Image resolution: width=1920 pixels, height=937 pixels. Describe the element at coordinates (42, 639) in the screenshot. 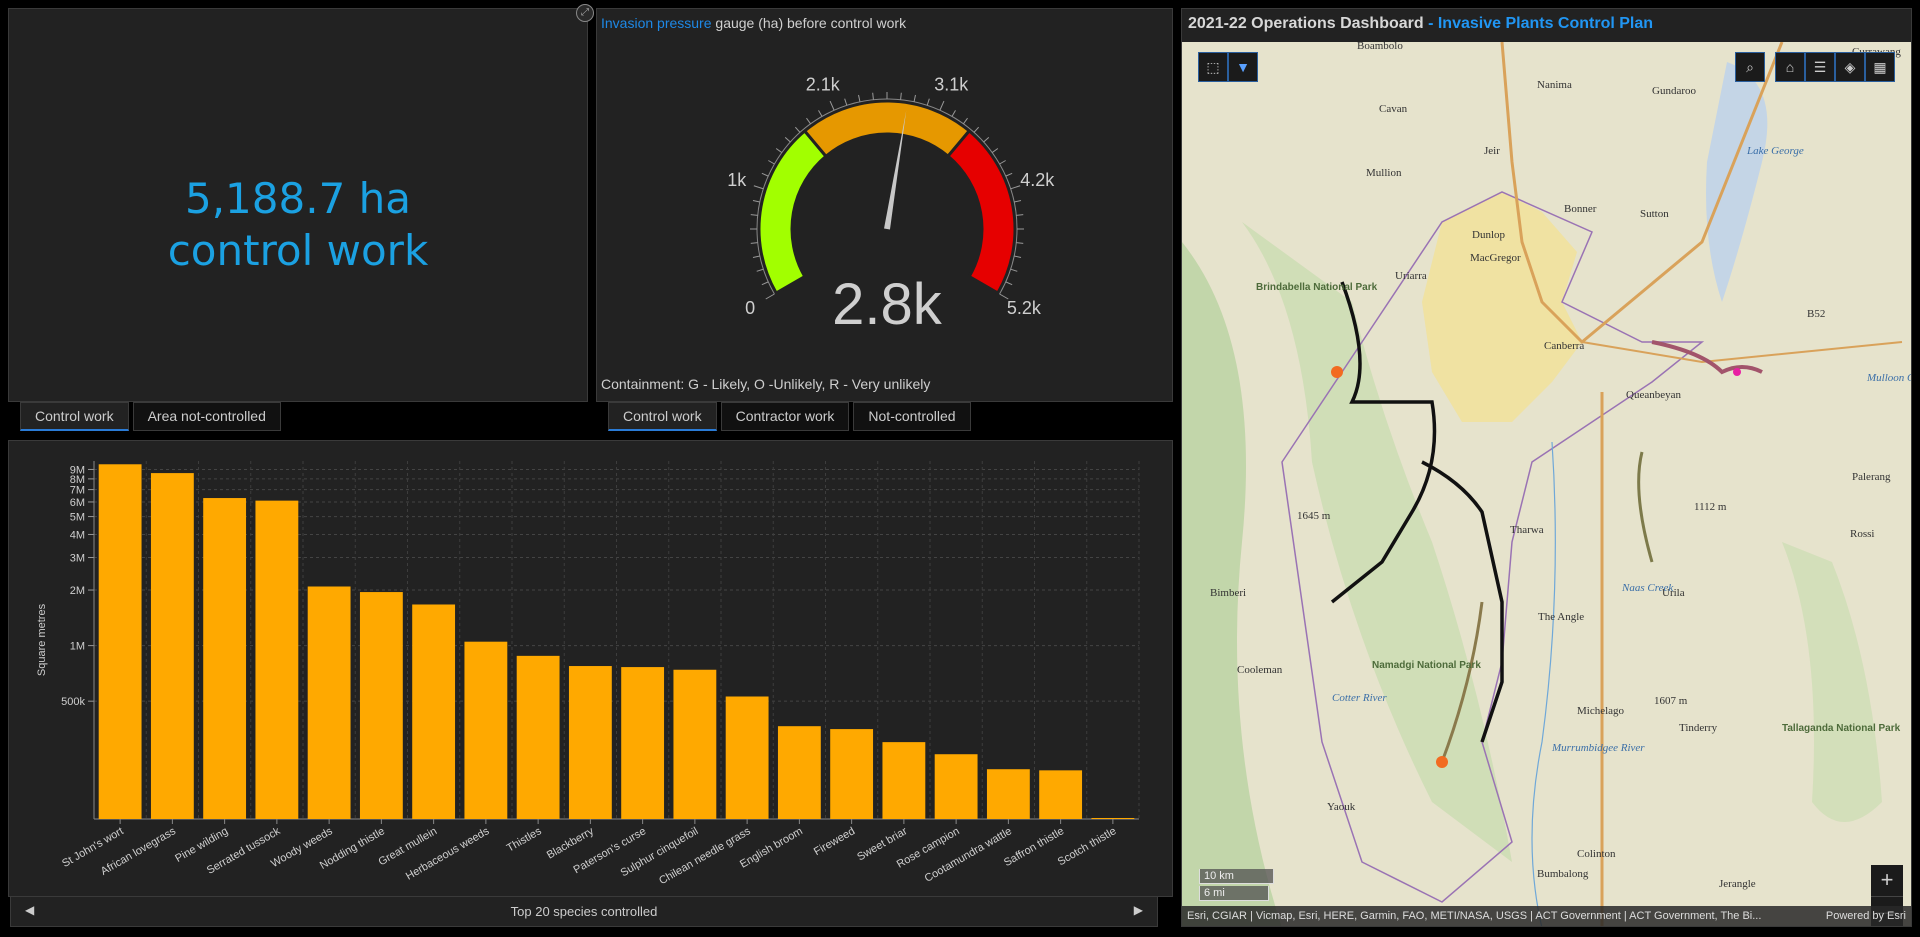

I see `y-axis-label: Square metres` at that location.